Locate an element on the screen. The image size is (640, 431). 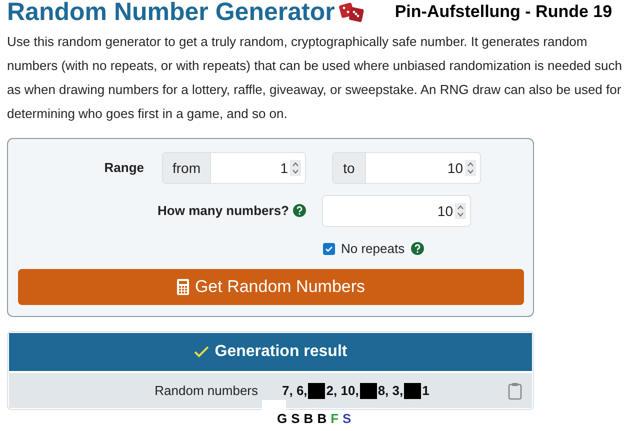
letter: G is located at coordinates (282, 419).